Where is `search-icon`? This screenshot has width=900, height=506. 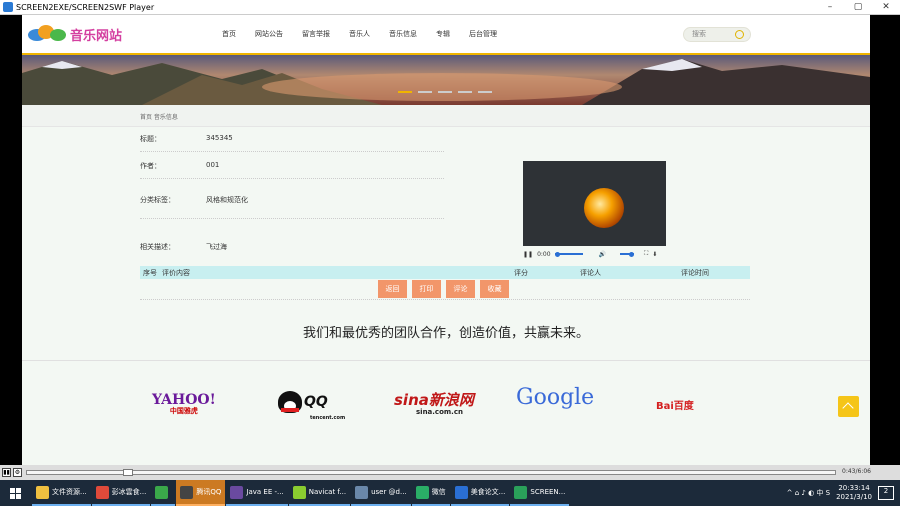
search-icon is located at coordinates (739, 34).